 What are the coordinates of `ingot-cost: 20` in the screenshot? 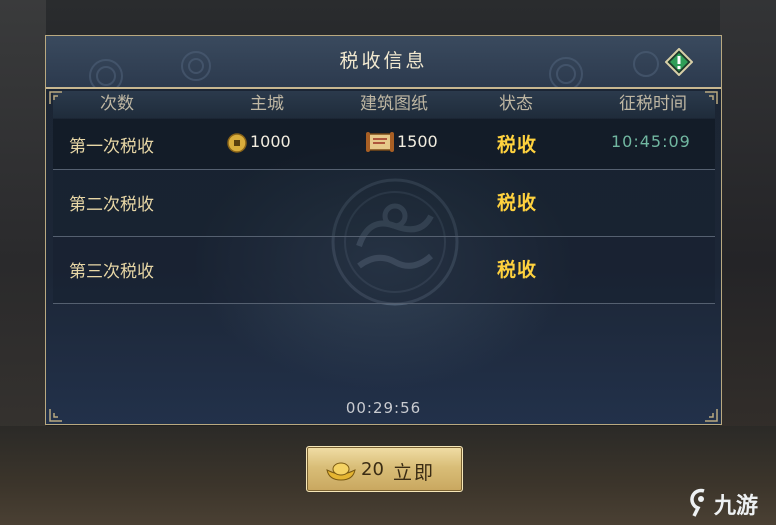 It's located at (372, 469).